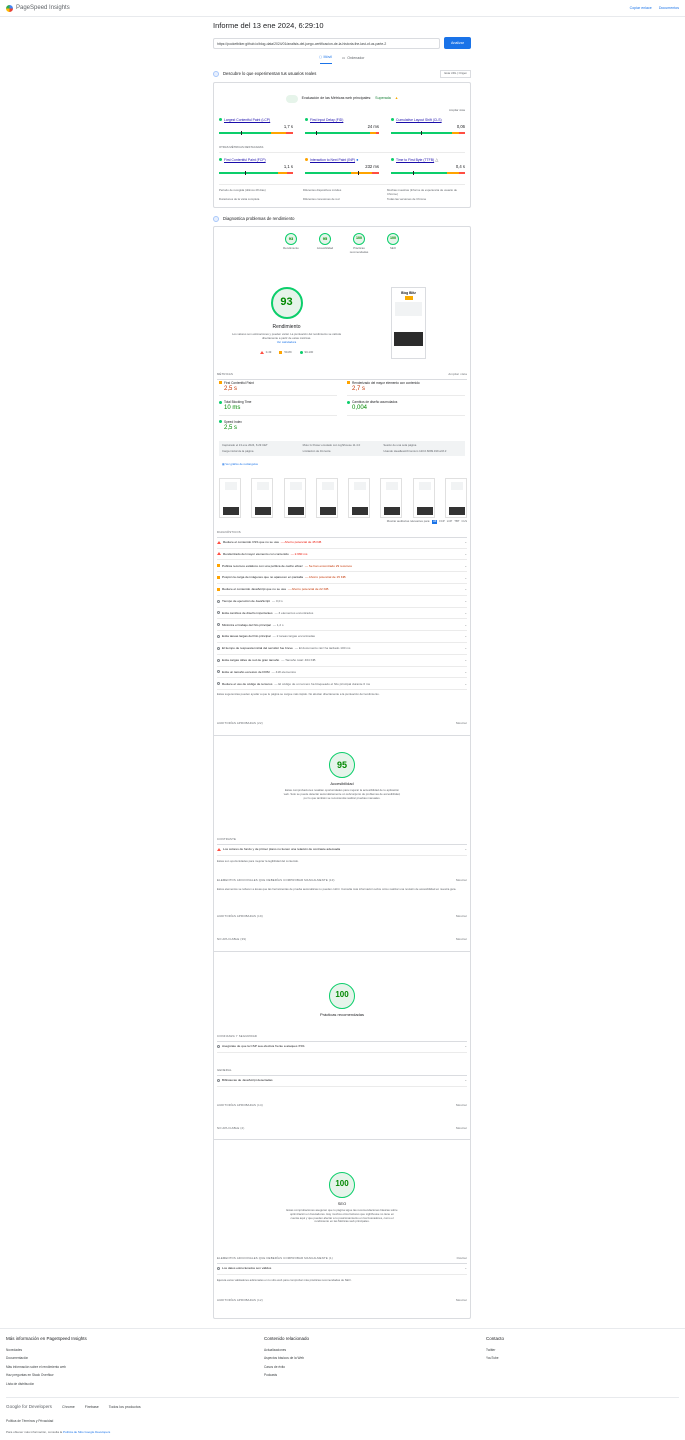 This screenshot has width=685, height=1440. I want to click on psi-logo-icon, so click(9, 8).